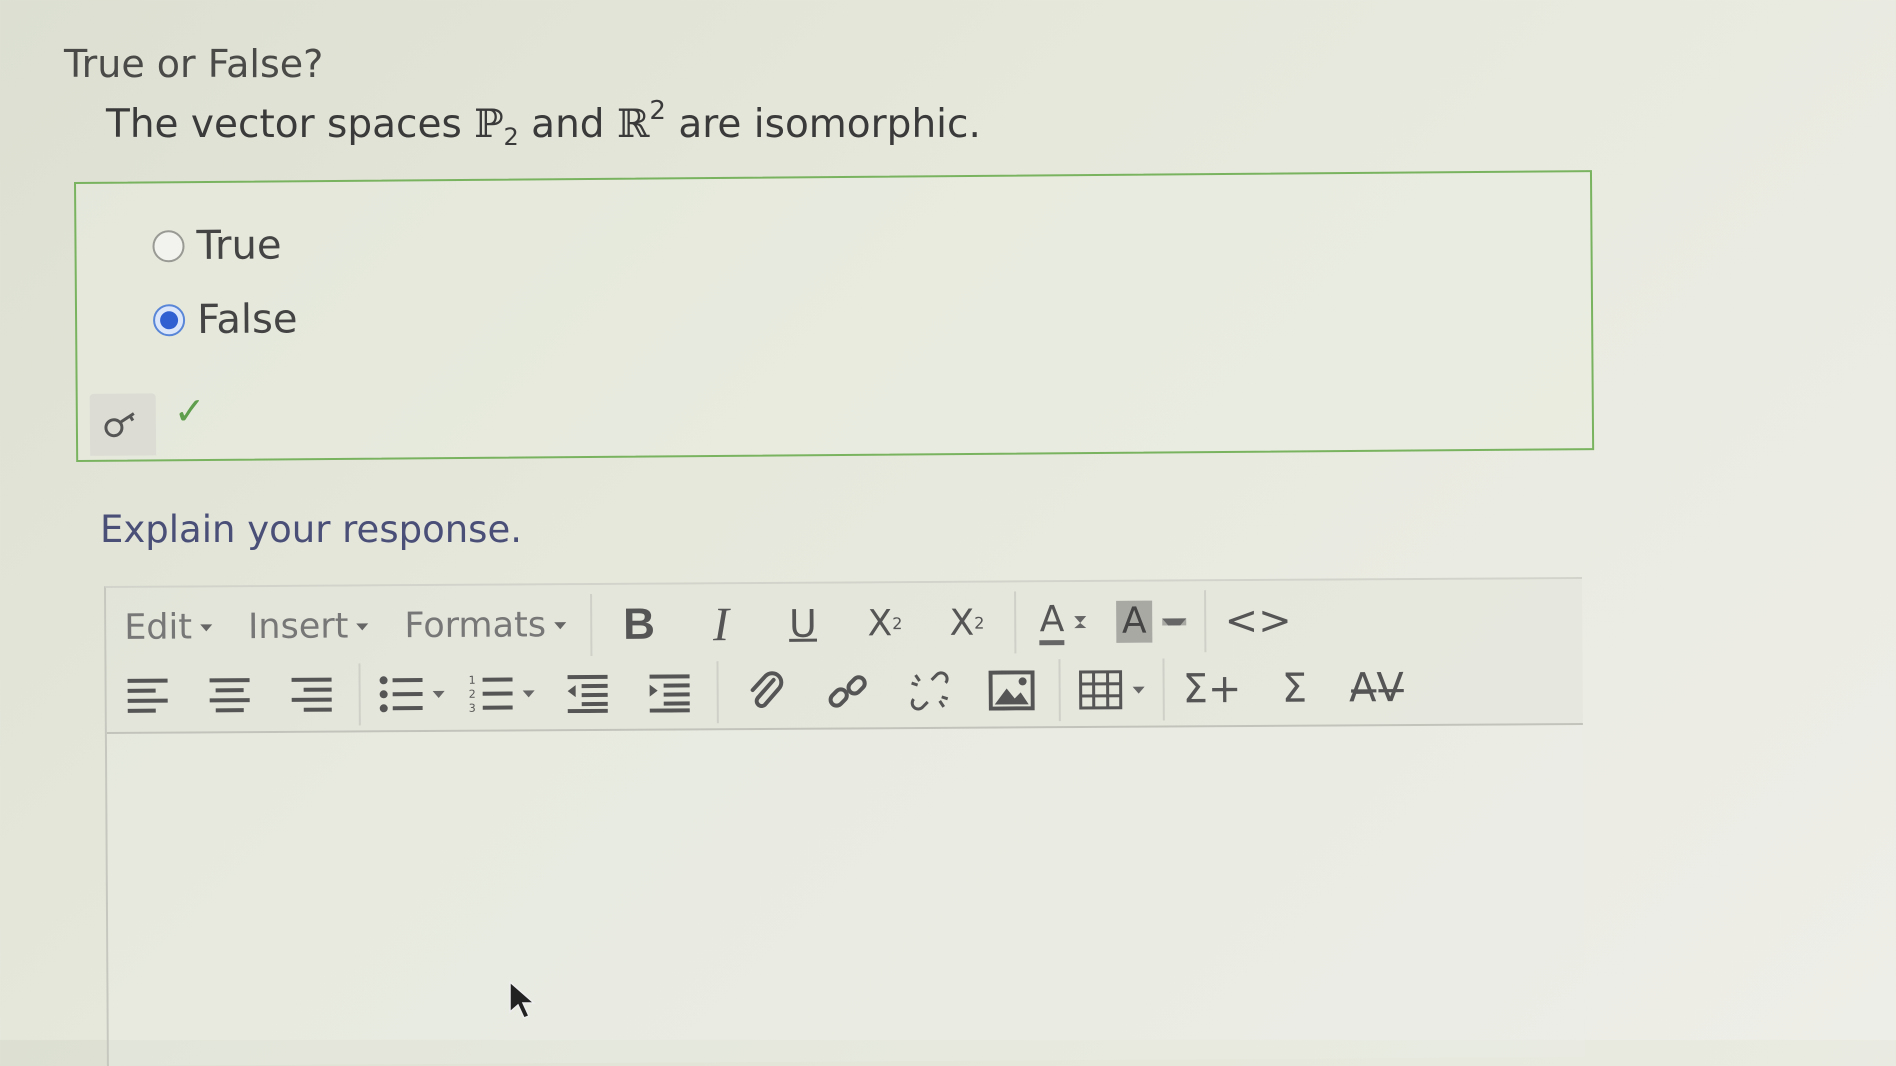 The width and height of the screenshot is (1896, 1066). I want to click on align-left-button, so click(148, 696).